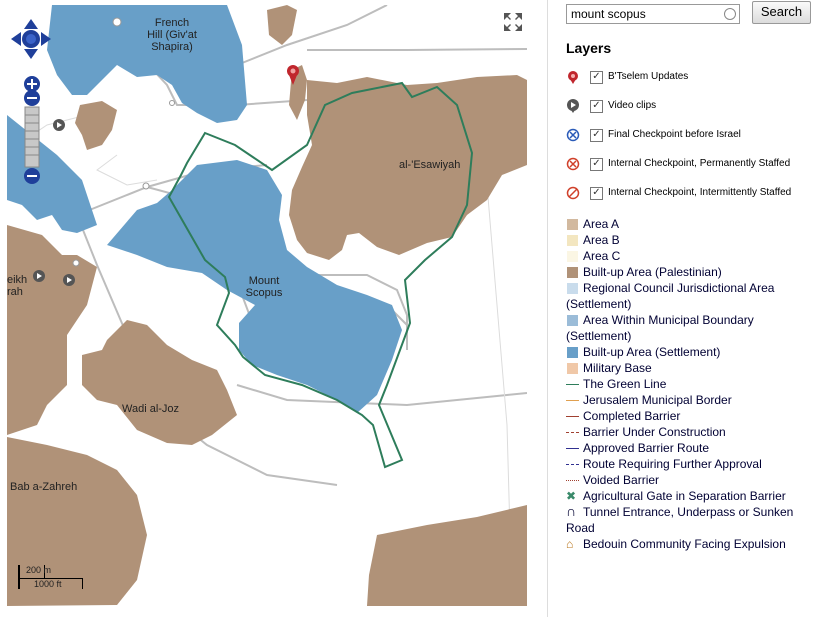 The width and height of the screenshot is (820, 617). I want to click on legend-area-b: Area B, so click(691, 240).